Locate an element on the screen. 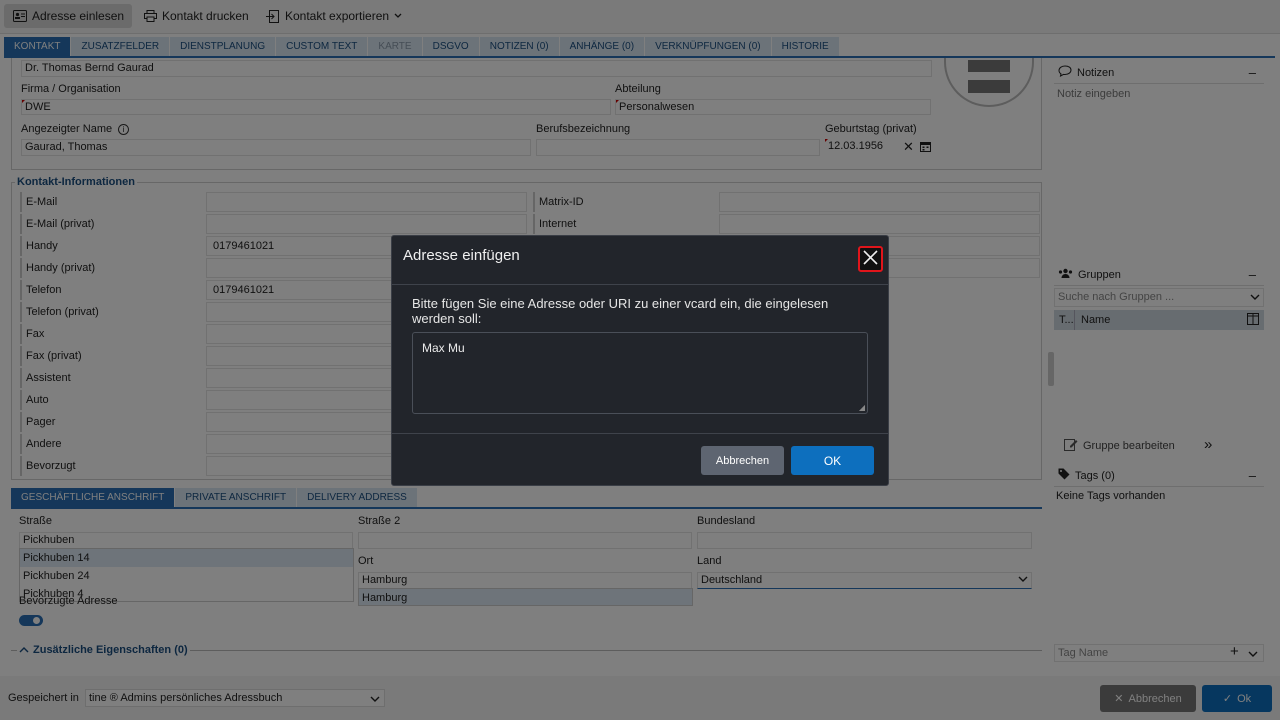 This screenshot has height=720, width=1280. resize-handle-icon: ◢ is located at coordinates (862, 407).